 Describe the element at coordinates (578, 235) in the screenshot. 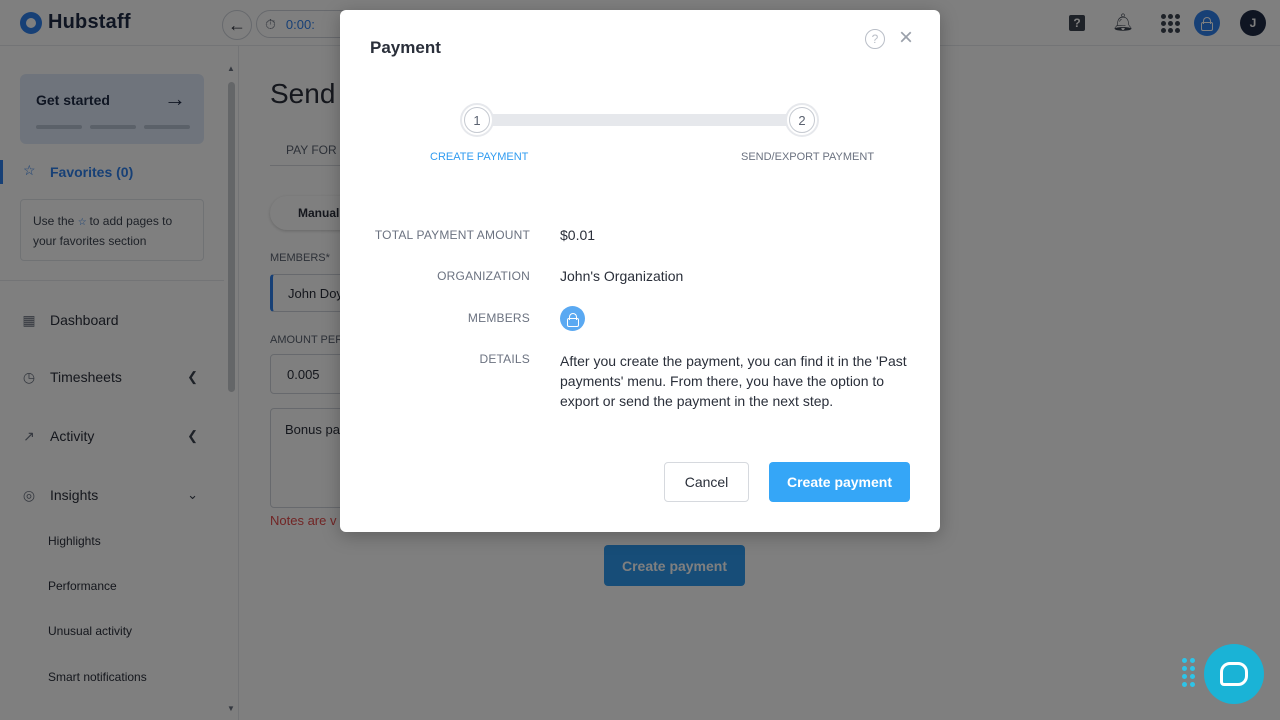

I see `total-amount-value: $0.01` at that location.